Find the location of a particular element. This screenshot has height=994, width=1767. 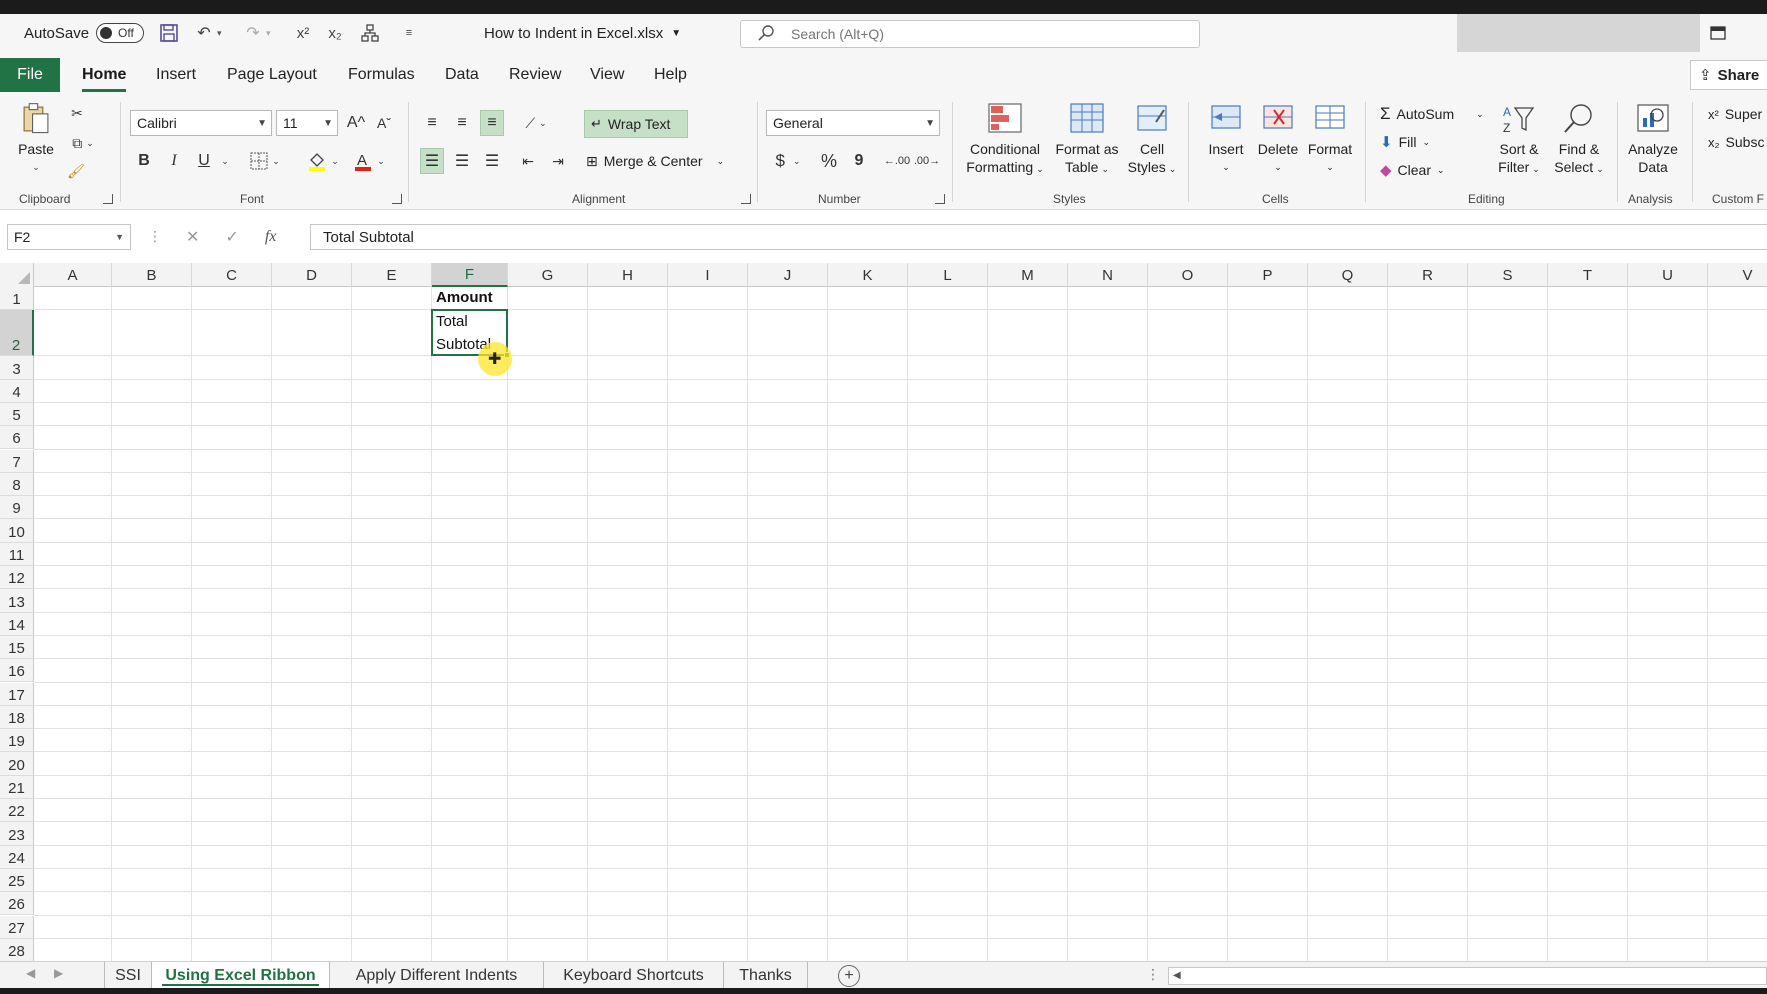

subscript-quick-button: x₂ is located at coordinates (335, 33).